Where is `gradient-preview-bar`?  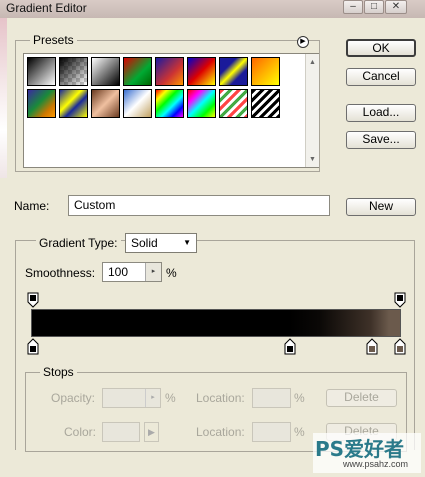
gradient-preview-bar is located at coordinates (216, 323).